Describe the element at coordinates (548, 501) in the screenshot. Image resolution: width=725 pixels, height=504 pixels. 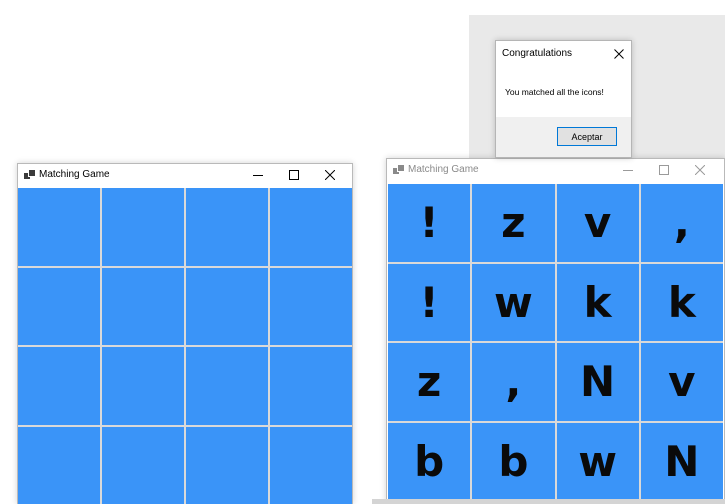
I see `taskbar-strip` at that location.